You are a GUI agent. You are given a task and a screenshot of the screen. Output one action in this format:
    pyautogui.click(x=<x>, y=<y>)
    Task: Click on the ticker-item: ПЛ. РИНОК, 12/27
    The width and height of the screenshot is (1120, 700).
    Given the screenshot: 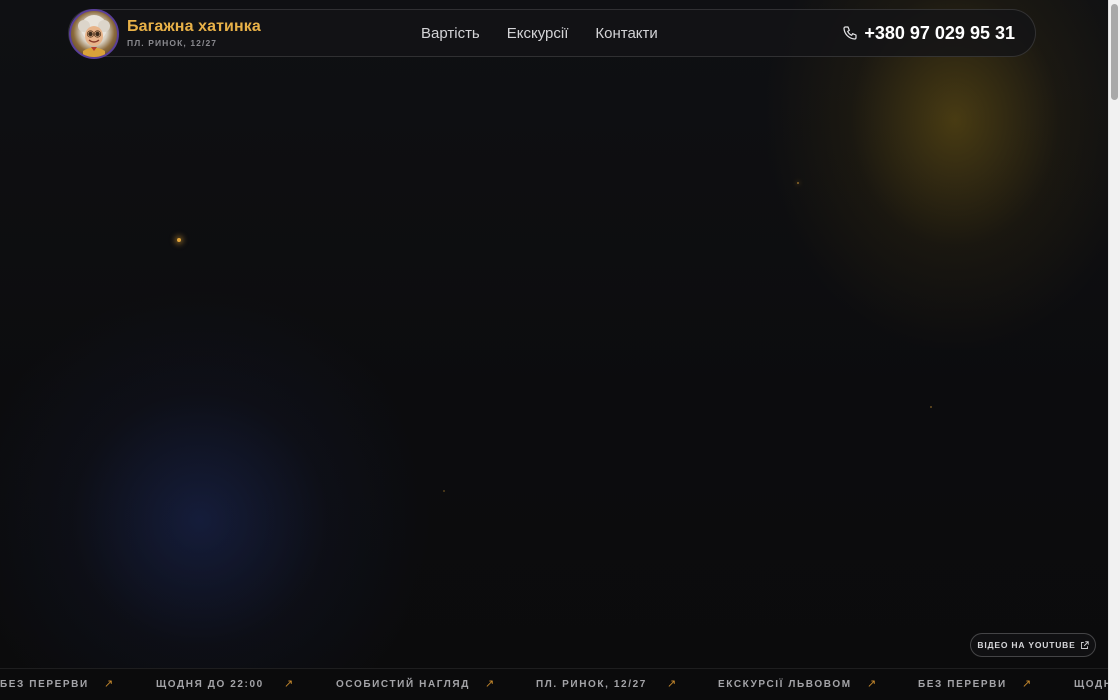 What is the action you would take?
    pyautogui.click(x=591, y=684)
    